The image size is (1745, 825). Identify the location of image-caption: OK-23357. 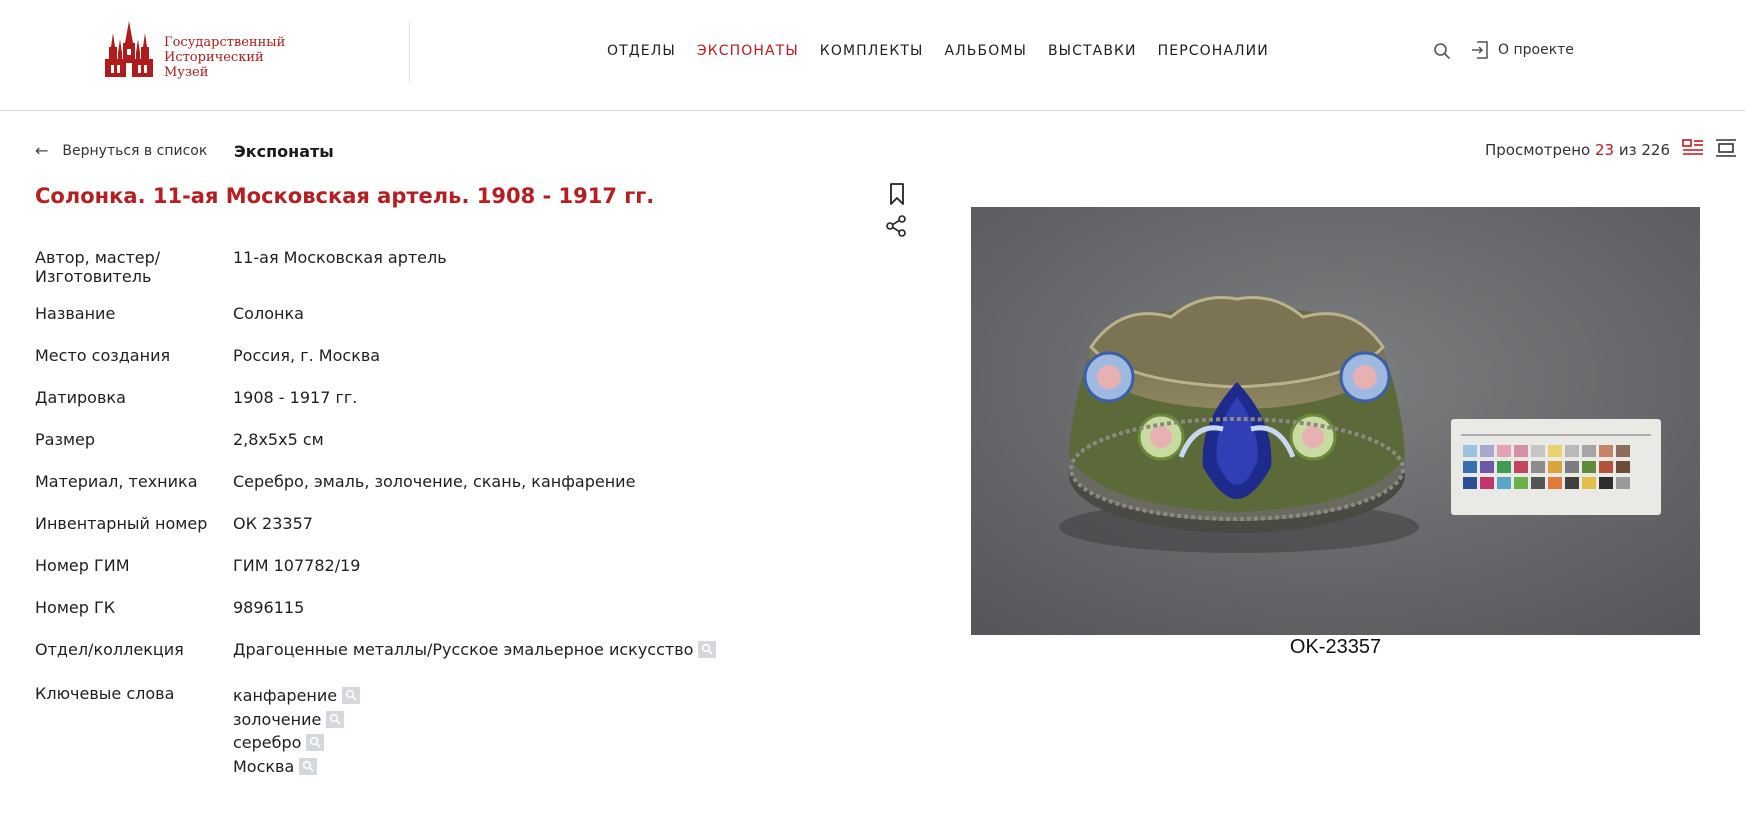
(1335, 647).